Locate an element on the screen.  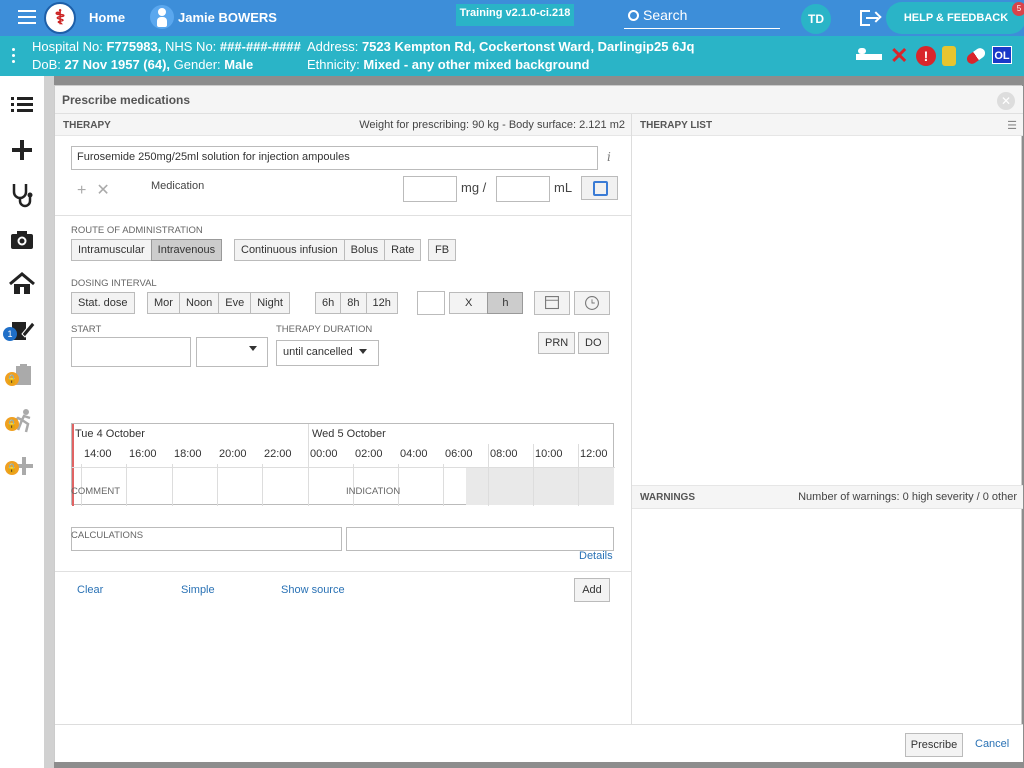
pill-icon is located at coordinates (976, 56).